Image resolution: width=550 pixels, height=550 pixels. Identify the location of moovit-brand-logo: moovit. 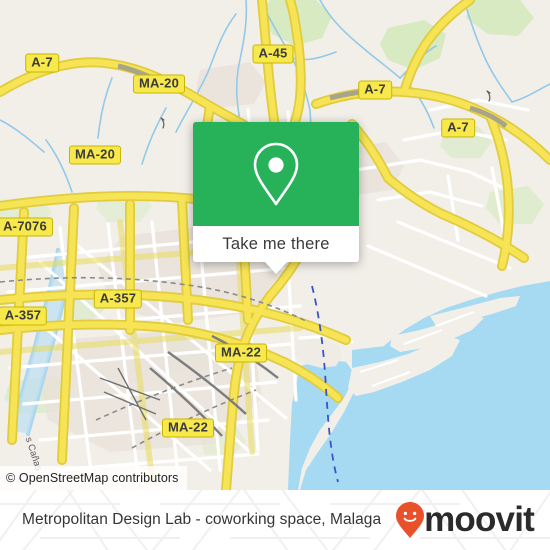
(465, 519).